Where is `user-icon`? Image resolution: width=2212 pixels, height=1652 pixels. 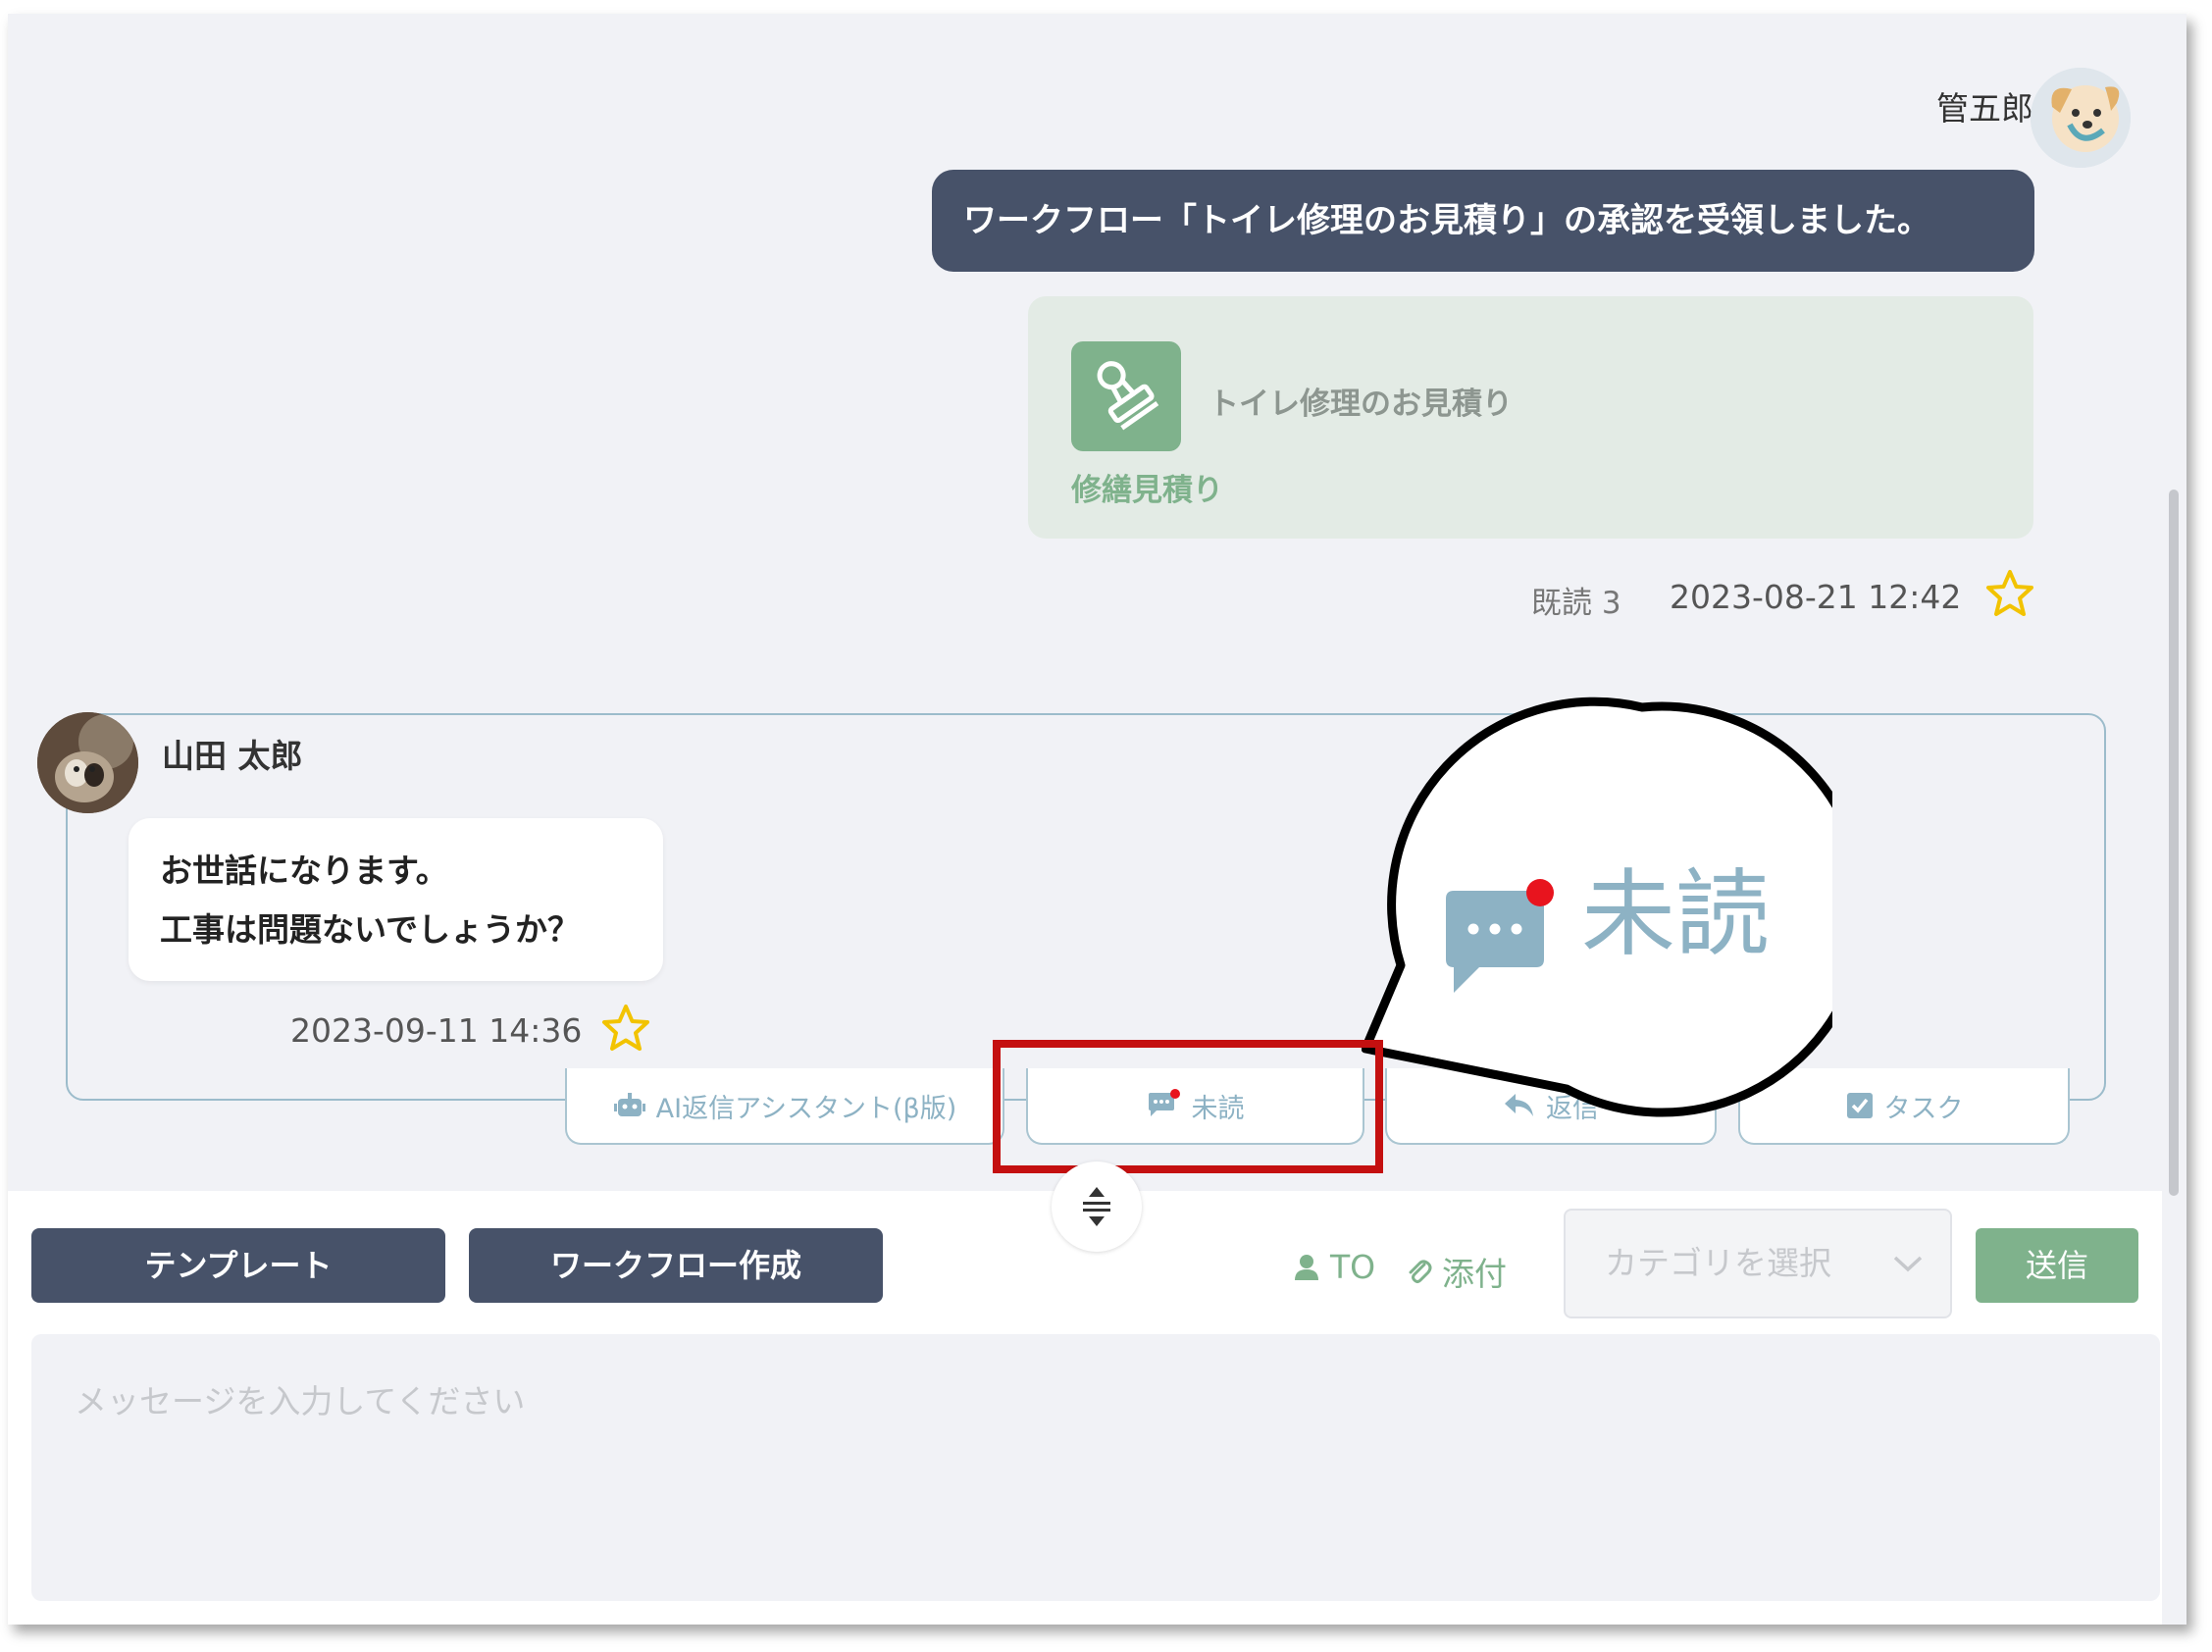
user-icon is located at coordinates (1306, 1267).